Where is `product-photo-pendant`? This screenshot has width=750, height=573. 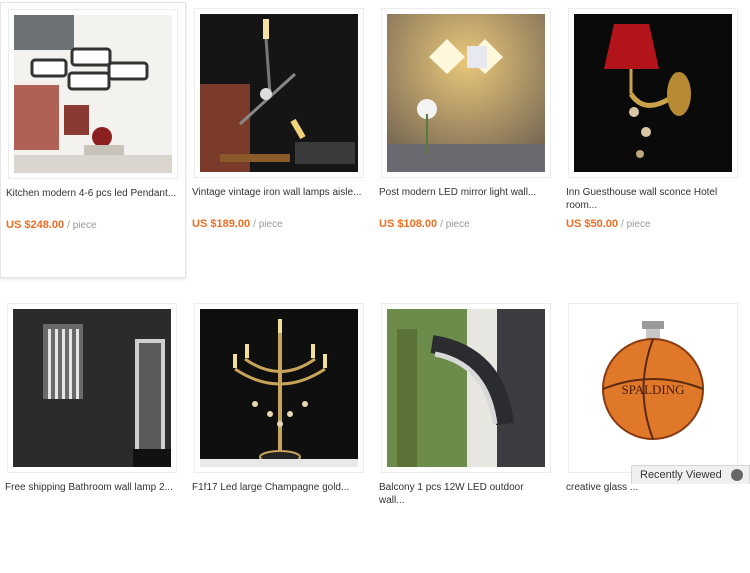
product-photo-pendant is located at coordinates (93, 94).